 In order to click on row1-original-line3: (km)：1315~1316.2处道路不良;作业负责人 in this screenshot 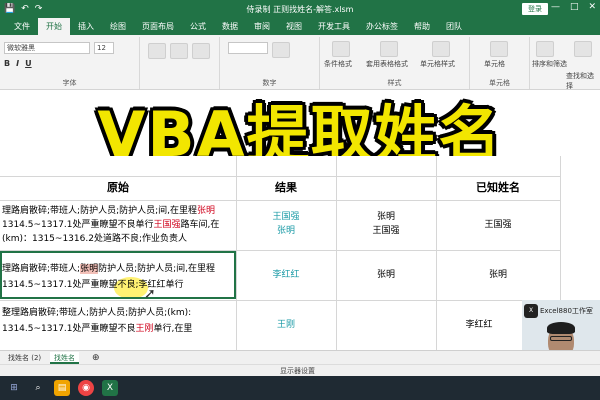, I will do `click(94, 239)`.